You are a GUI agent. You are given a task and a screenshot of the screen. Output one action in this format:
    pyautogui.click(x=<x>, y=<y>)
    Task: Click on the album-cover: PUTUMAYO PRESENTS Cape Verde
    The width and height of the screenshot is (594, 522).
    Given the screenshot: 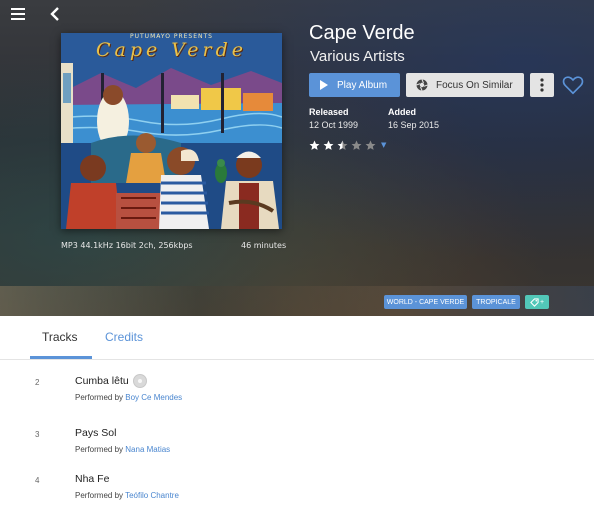 What is the action you would take?
    pyautogui.click(x=171, y=131)
    